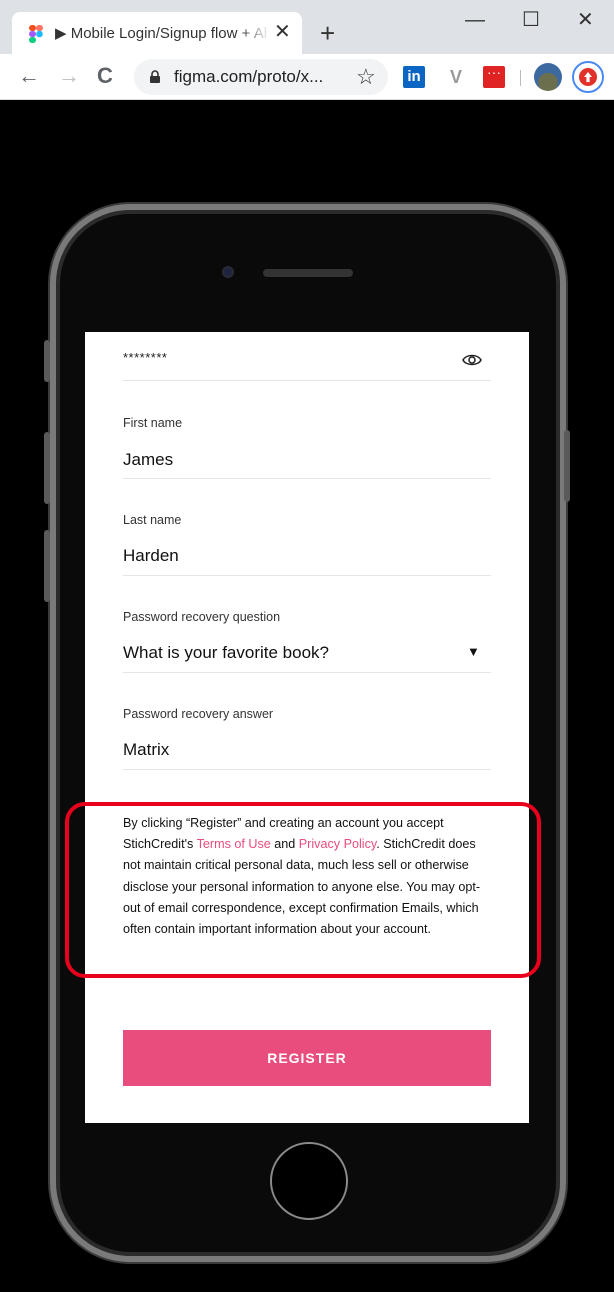 The height and width of the screenshot is (1292, 614). I want to click on window-close-button: ✕, so click(585, 20).